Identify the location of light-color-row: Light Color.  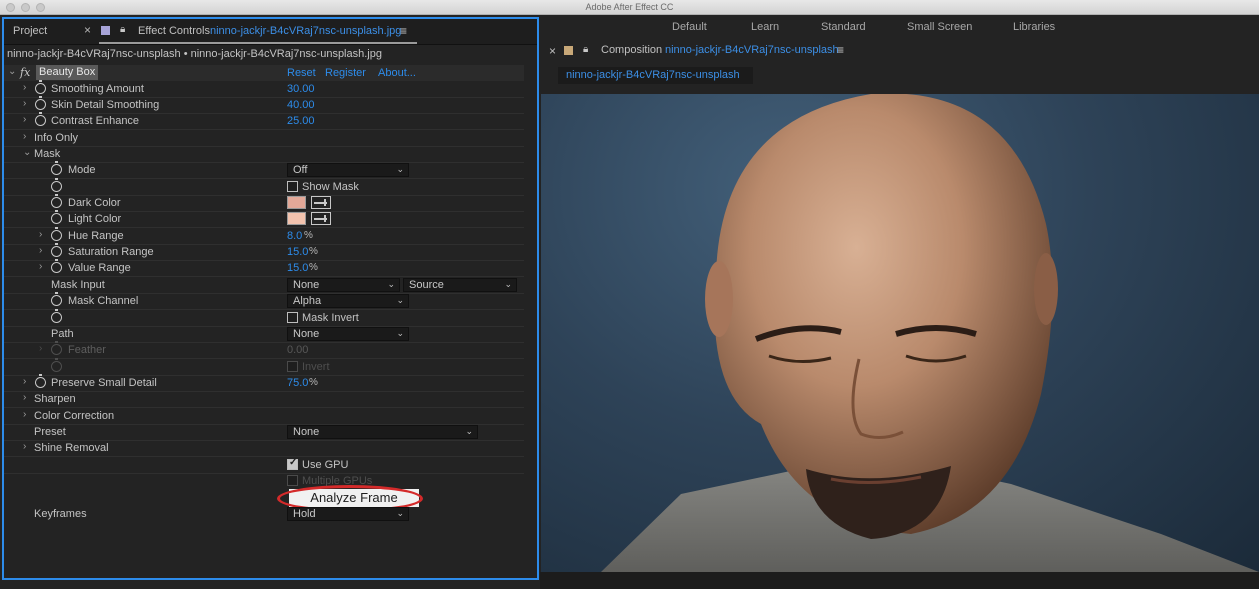
(264, 218).